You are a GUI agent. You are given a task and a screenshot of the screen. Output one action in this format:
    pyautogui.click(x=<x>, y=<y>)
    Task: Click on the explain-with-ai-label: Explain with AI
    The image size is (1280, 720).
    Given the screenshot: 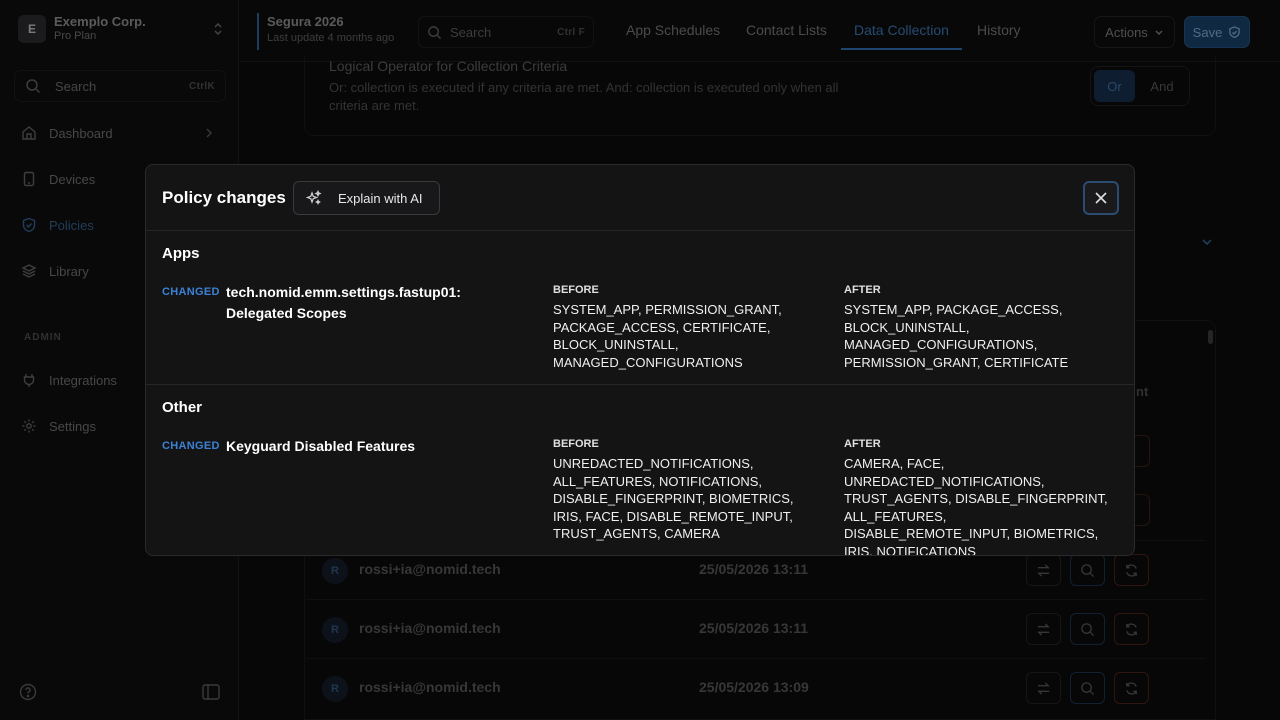 What is the action you would take?
    pyautogui.click(x=380, y=198)
    